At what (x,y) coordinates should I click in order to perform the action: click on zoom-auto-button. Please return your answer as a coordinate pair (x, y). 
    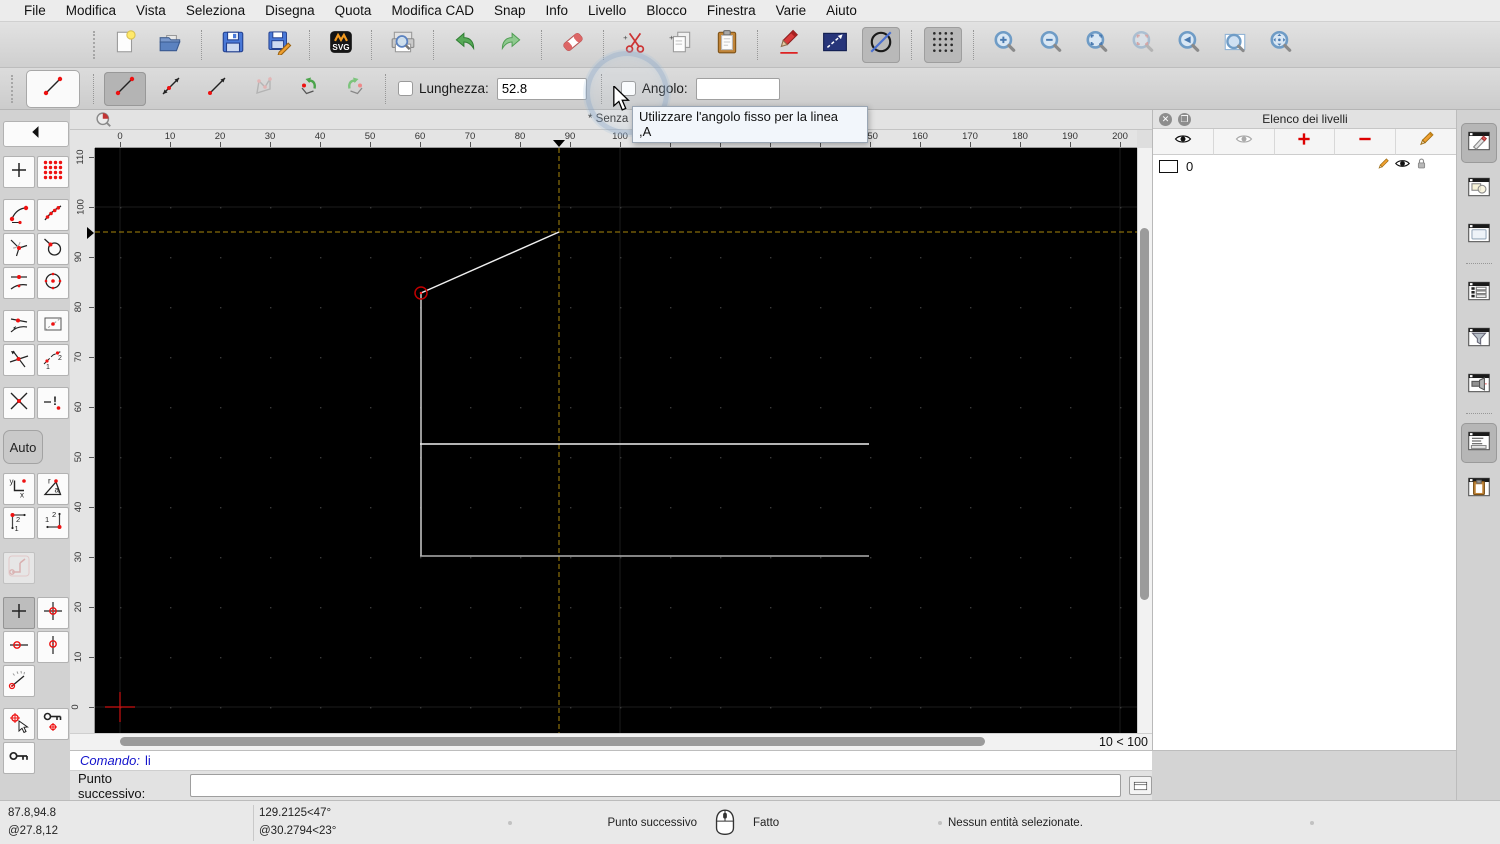
    Looking at the image, I should click on (1097, 45).